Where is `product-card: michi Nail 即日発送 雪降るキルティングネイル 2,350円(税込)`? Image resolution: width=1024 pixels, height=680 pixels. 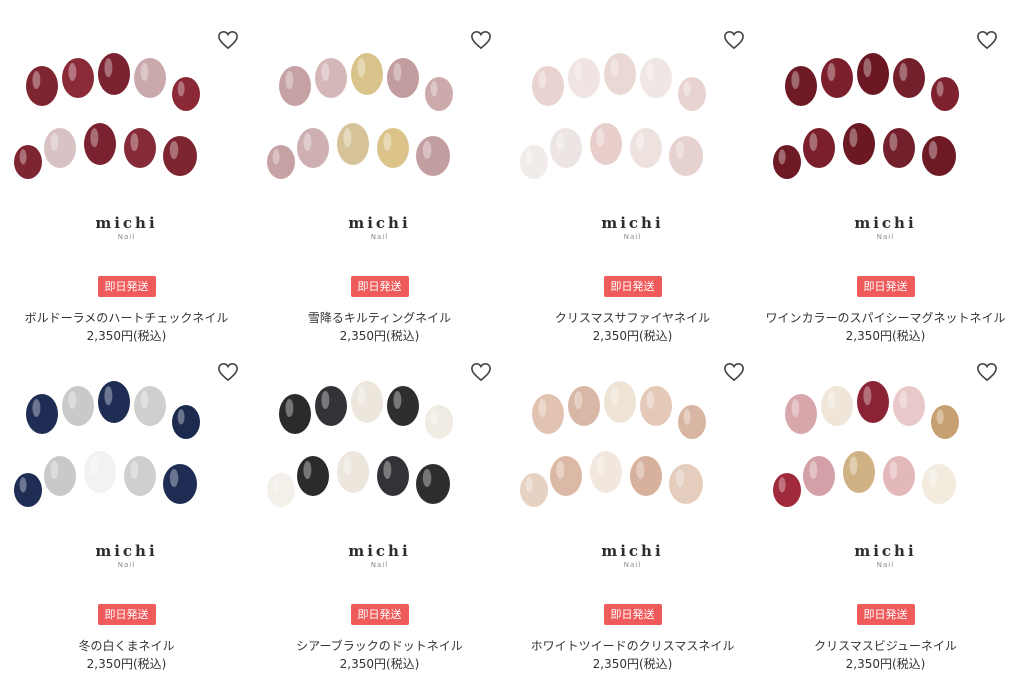
product-card: michi Nail 即日発送 雪降るキルティングネイル 2,350円(税込) is located at coordinates (379, 171).